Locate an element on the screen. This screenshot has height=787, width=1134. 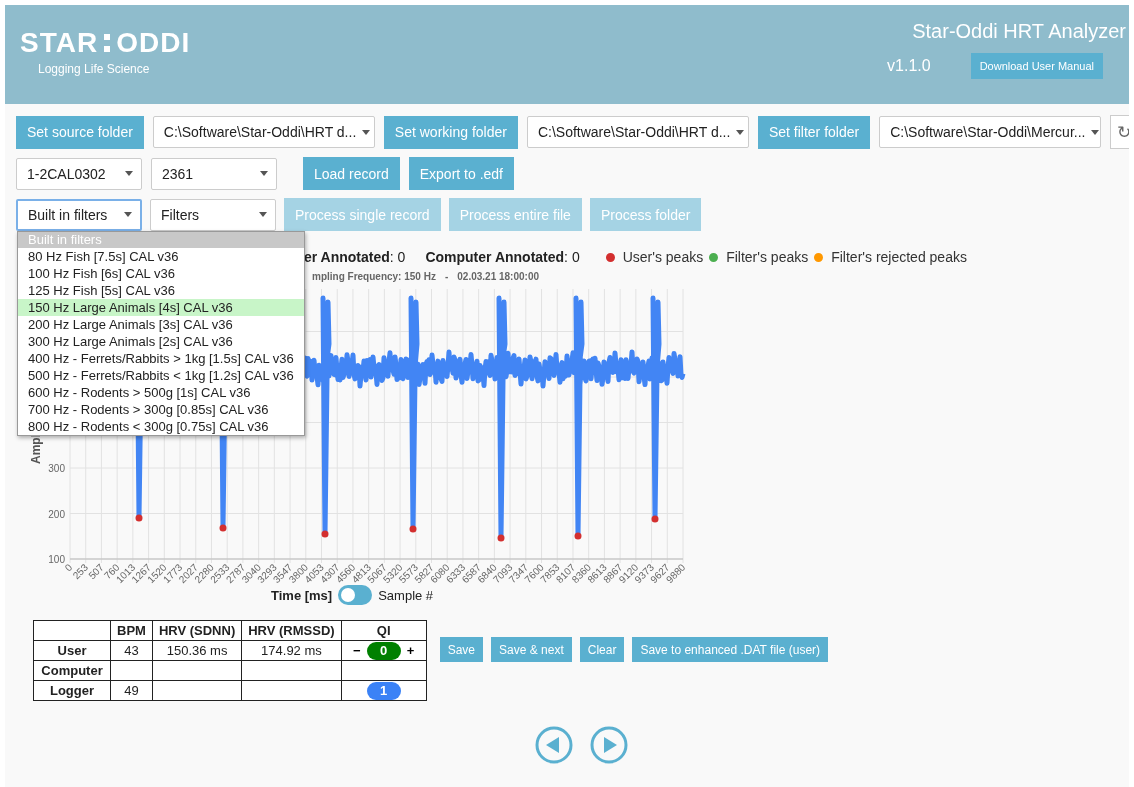
filter-select: Filters is located at coordinates (213, 214).